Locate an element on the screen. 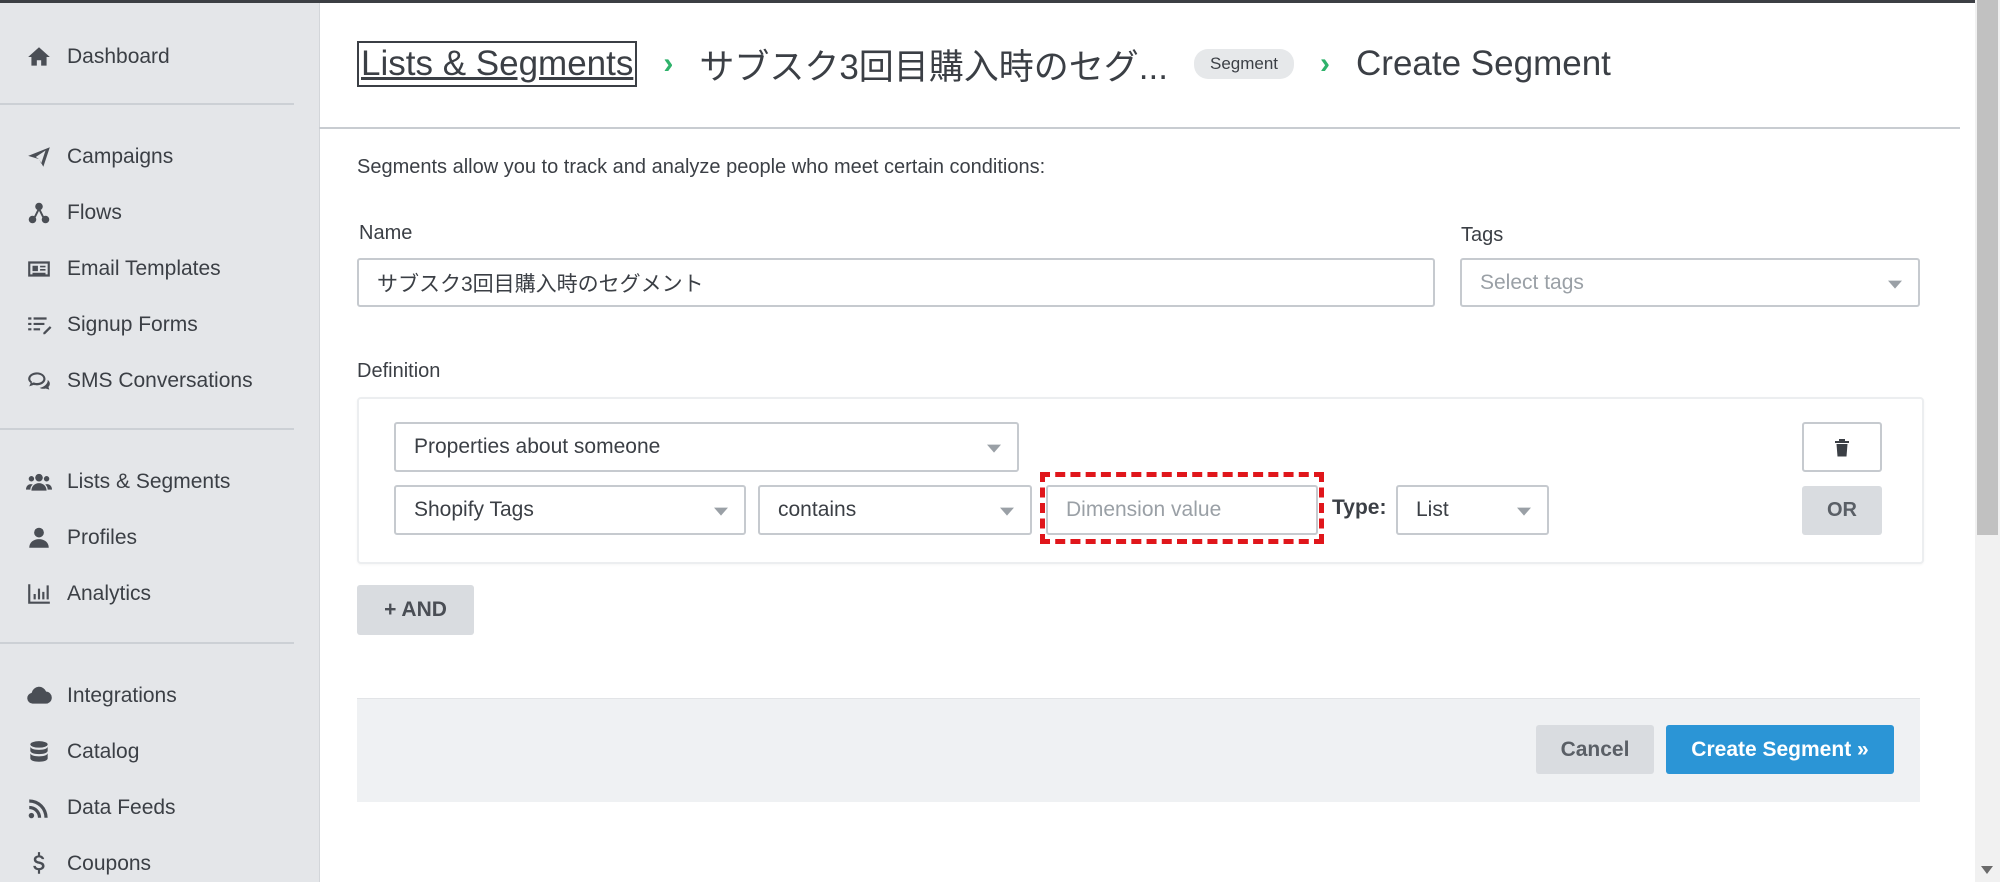  sidebar-item-catalog: Catalog is located at coordinates (82, 752).